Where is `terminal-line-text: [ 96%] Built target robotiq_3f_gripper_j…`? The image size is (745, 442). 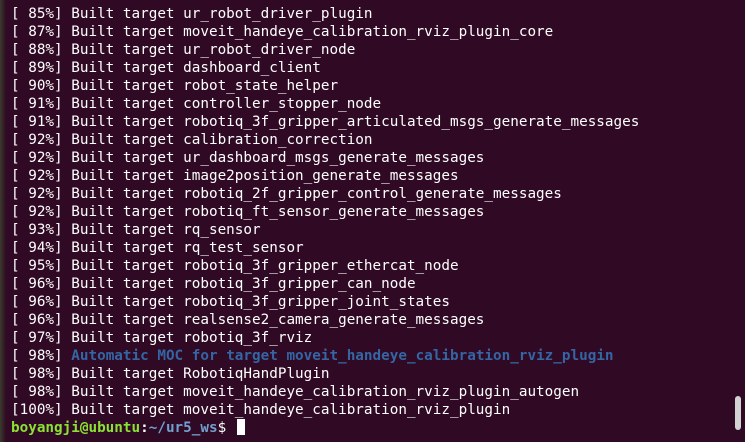
terminal-line-text: [ 96%] Built target robotiq_3f_gripper_j… is located at coordinates (230, 302).